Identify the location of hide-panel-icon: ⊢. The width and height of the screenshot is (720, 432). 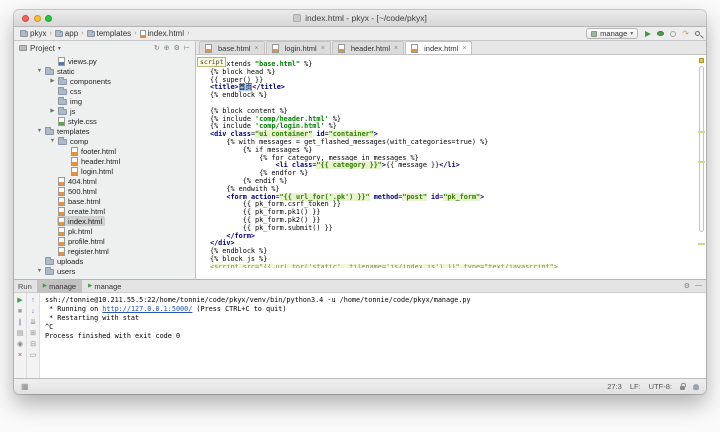
(187, 48).